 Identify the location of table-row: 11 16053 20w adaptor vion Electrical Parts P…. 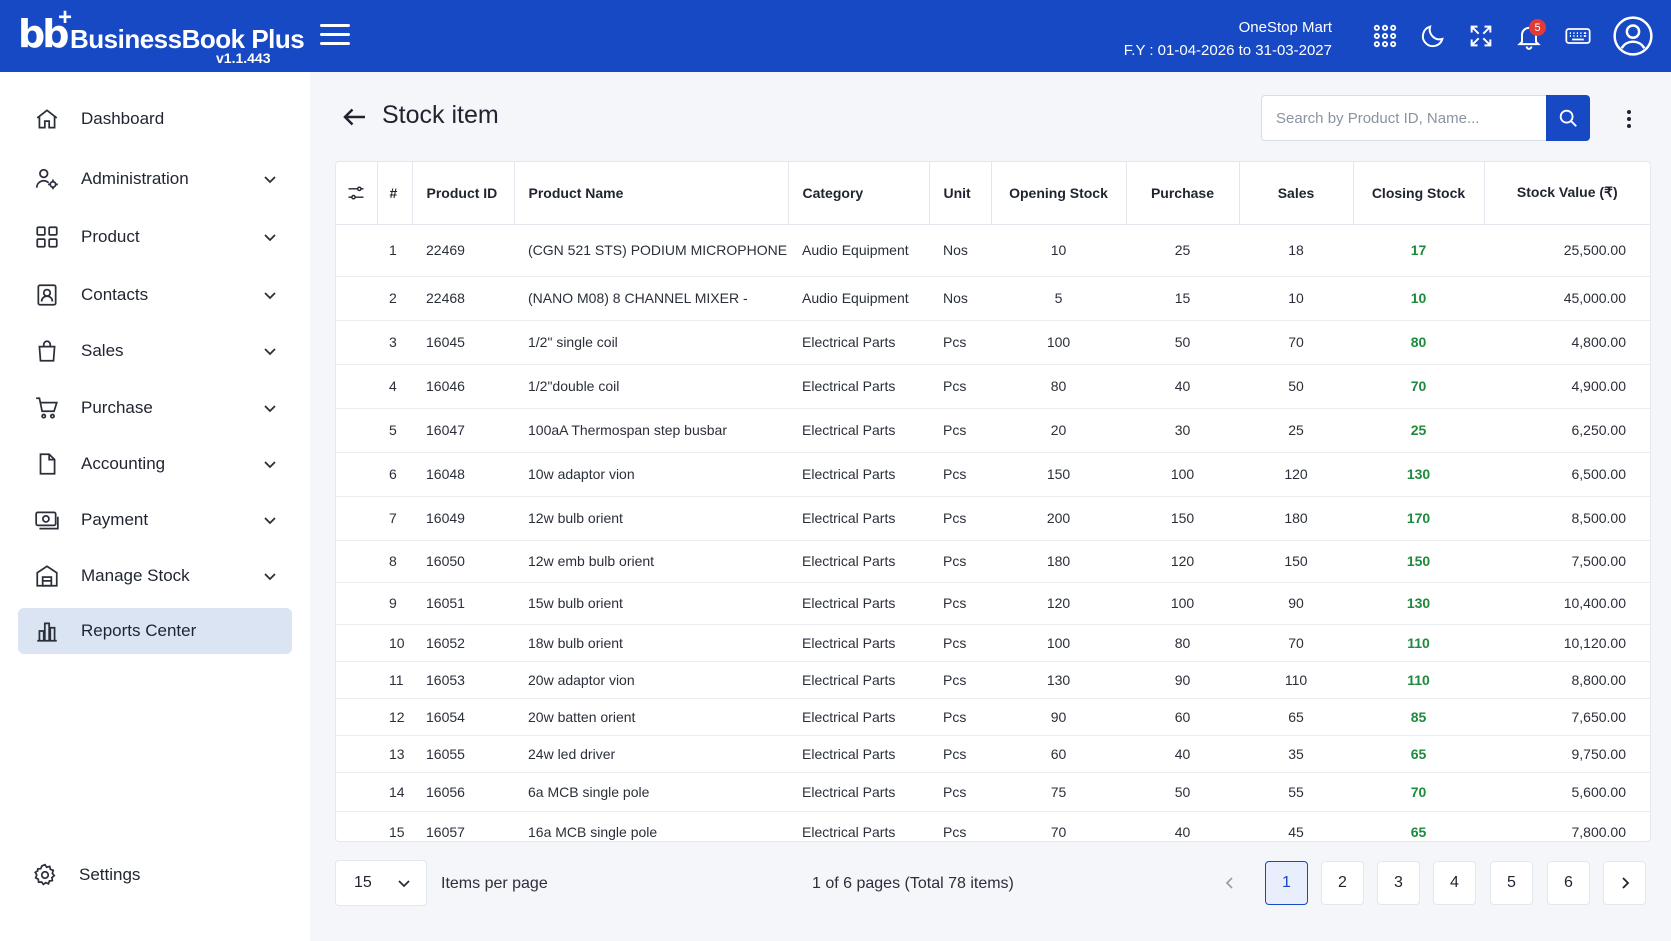
(993, 680).